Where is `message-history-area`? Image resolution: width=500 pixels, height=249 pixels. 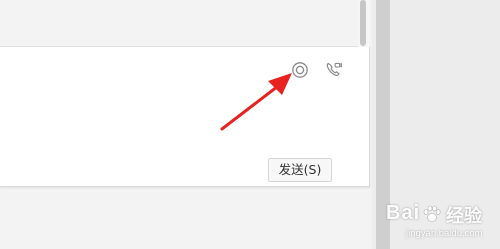 message-history-area is located at coordinates (179, 23).